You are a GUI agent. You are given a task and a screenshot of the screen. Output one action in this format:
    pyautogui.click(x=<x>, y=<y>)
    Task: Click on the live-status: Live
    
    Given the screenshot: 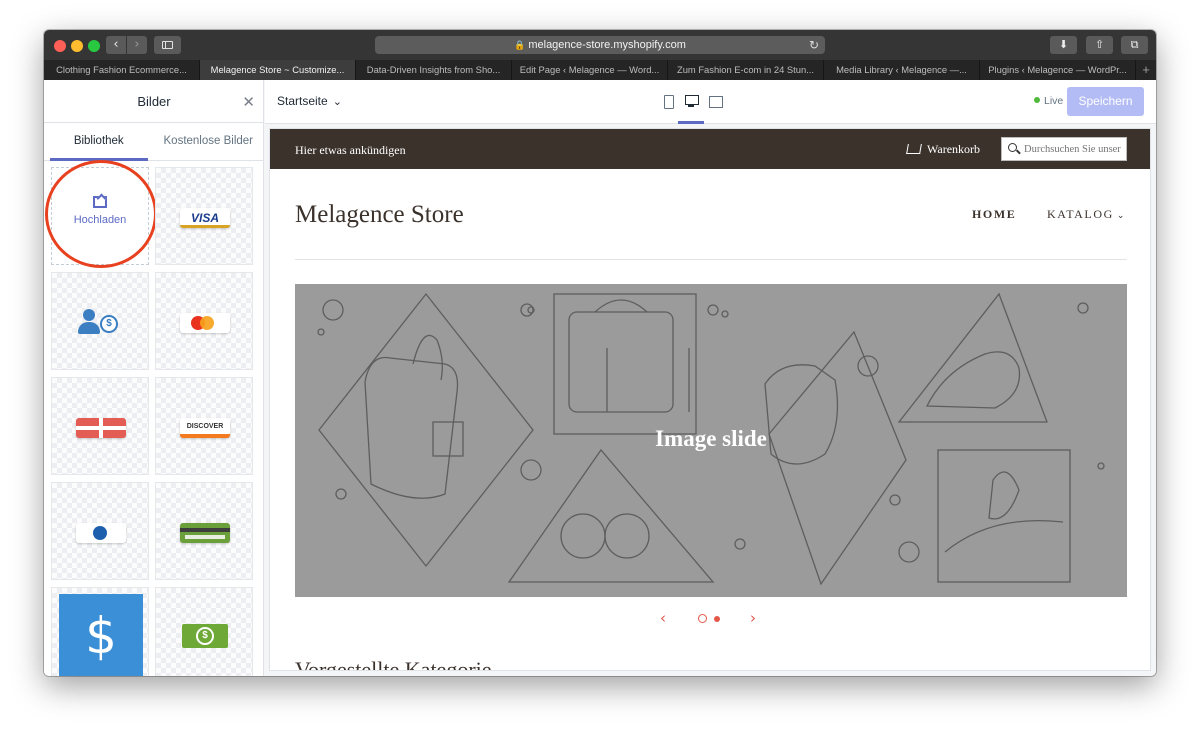 What is the action you would take?
    pyautogui.click(x=1048, y=101)
    